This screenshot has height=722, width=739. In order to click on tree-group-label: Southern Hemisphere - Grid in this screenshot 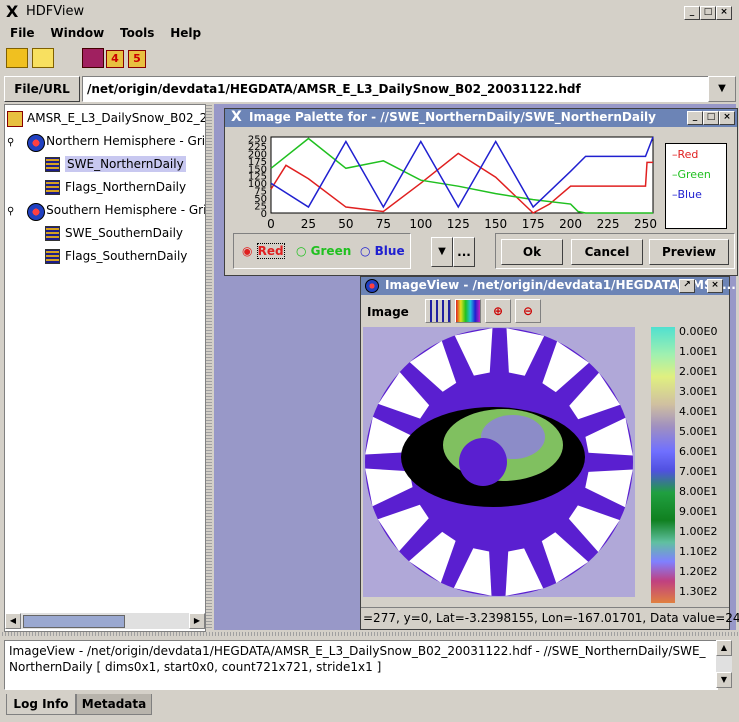, I will do `click(126, 210)`.